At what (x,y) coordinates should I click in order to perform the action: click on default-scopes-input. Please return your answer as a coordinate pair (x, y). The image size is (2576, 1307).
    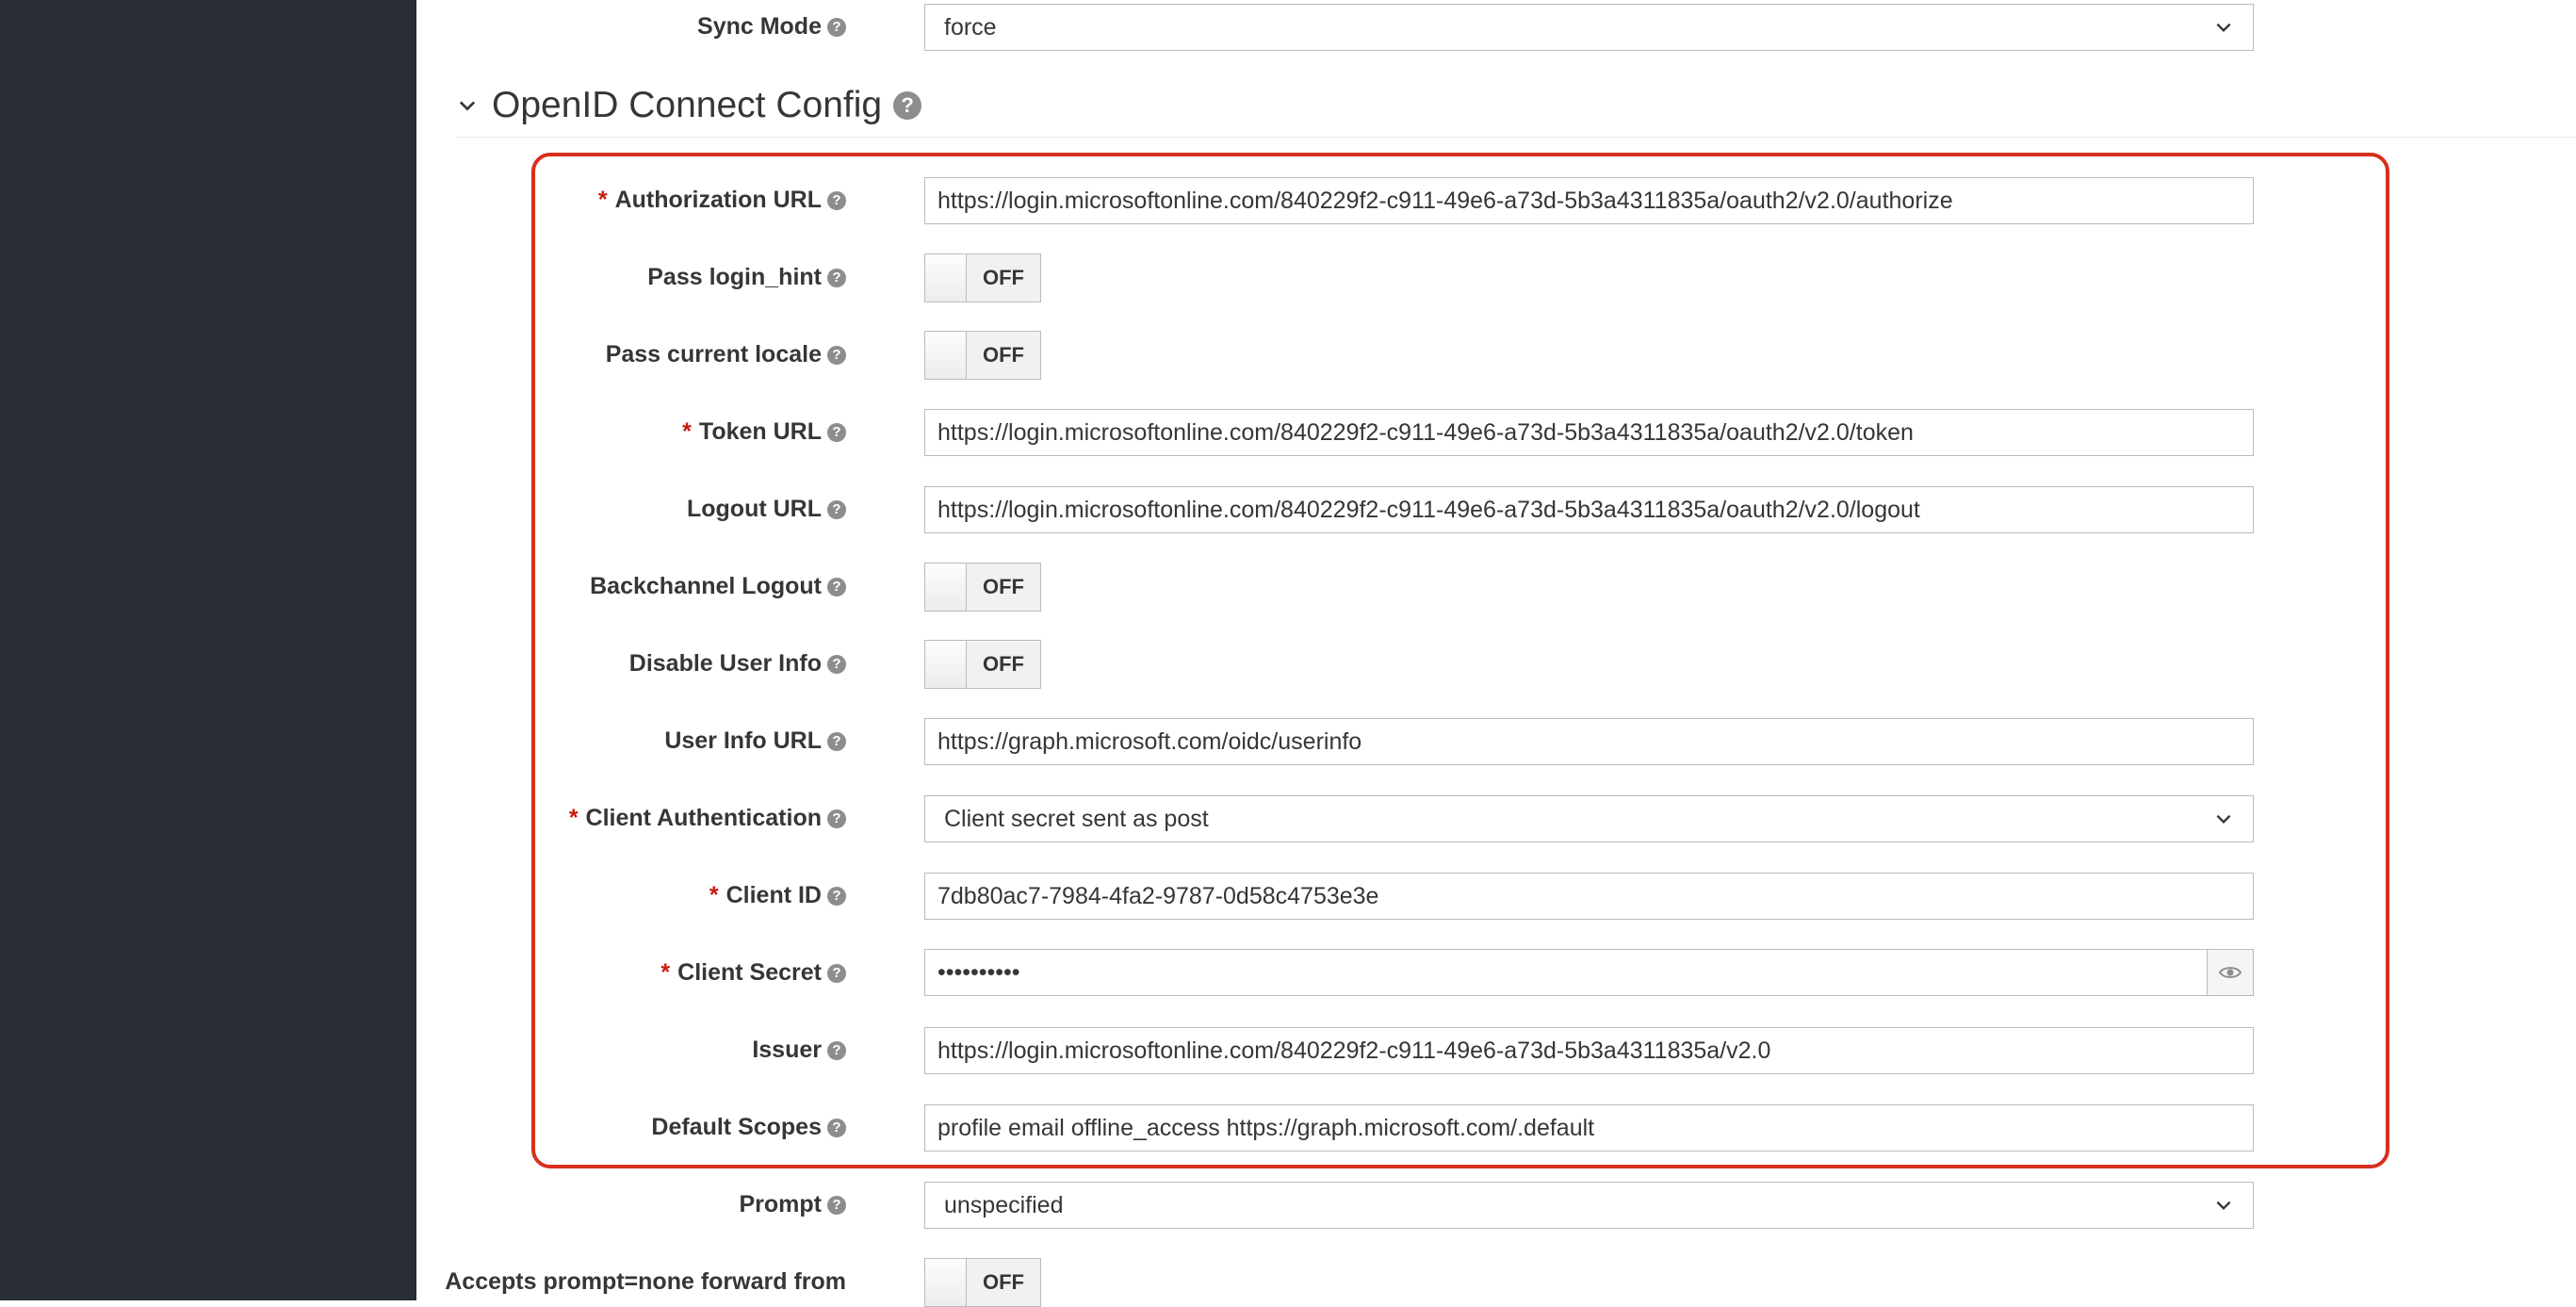
    Looking at the image, I should click on (1589, 1128).